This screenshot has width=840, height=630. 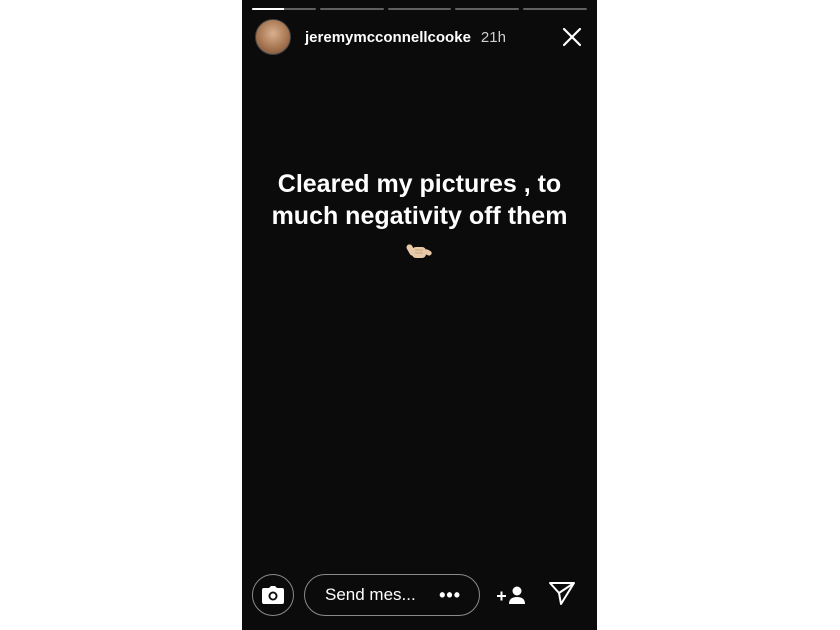 I want to click on add-user-button, so click(x=512, y=595).